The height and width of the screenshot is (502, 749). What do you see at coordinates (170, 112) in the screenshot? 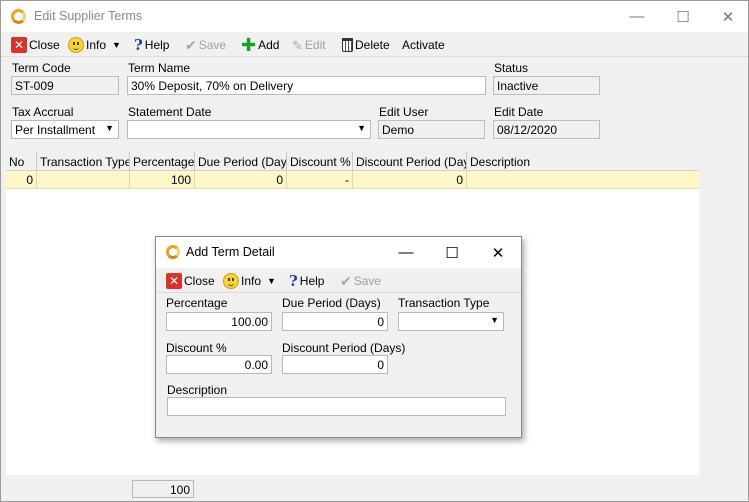
I see `statement-date-label: Statement Date` at bounding box center [170, 112].